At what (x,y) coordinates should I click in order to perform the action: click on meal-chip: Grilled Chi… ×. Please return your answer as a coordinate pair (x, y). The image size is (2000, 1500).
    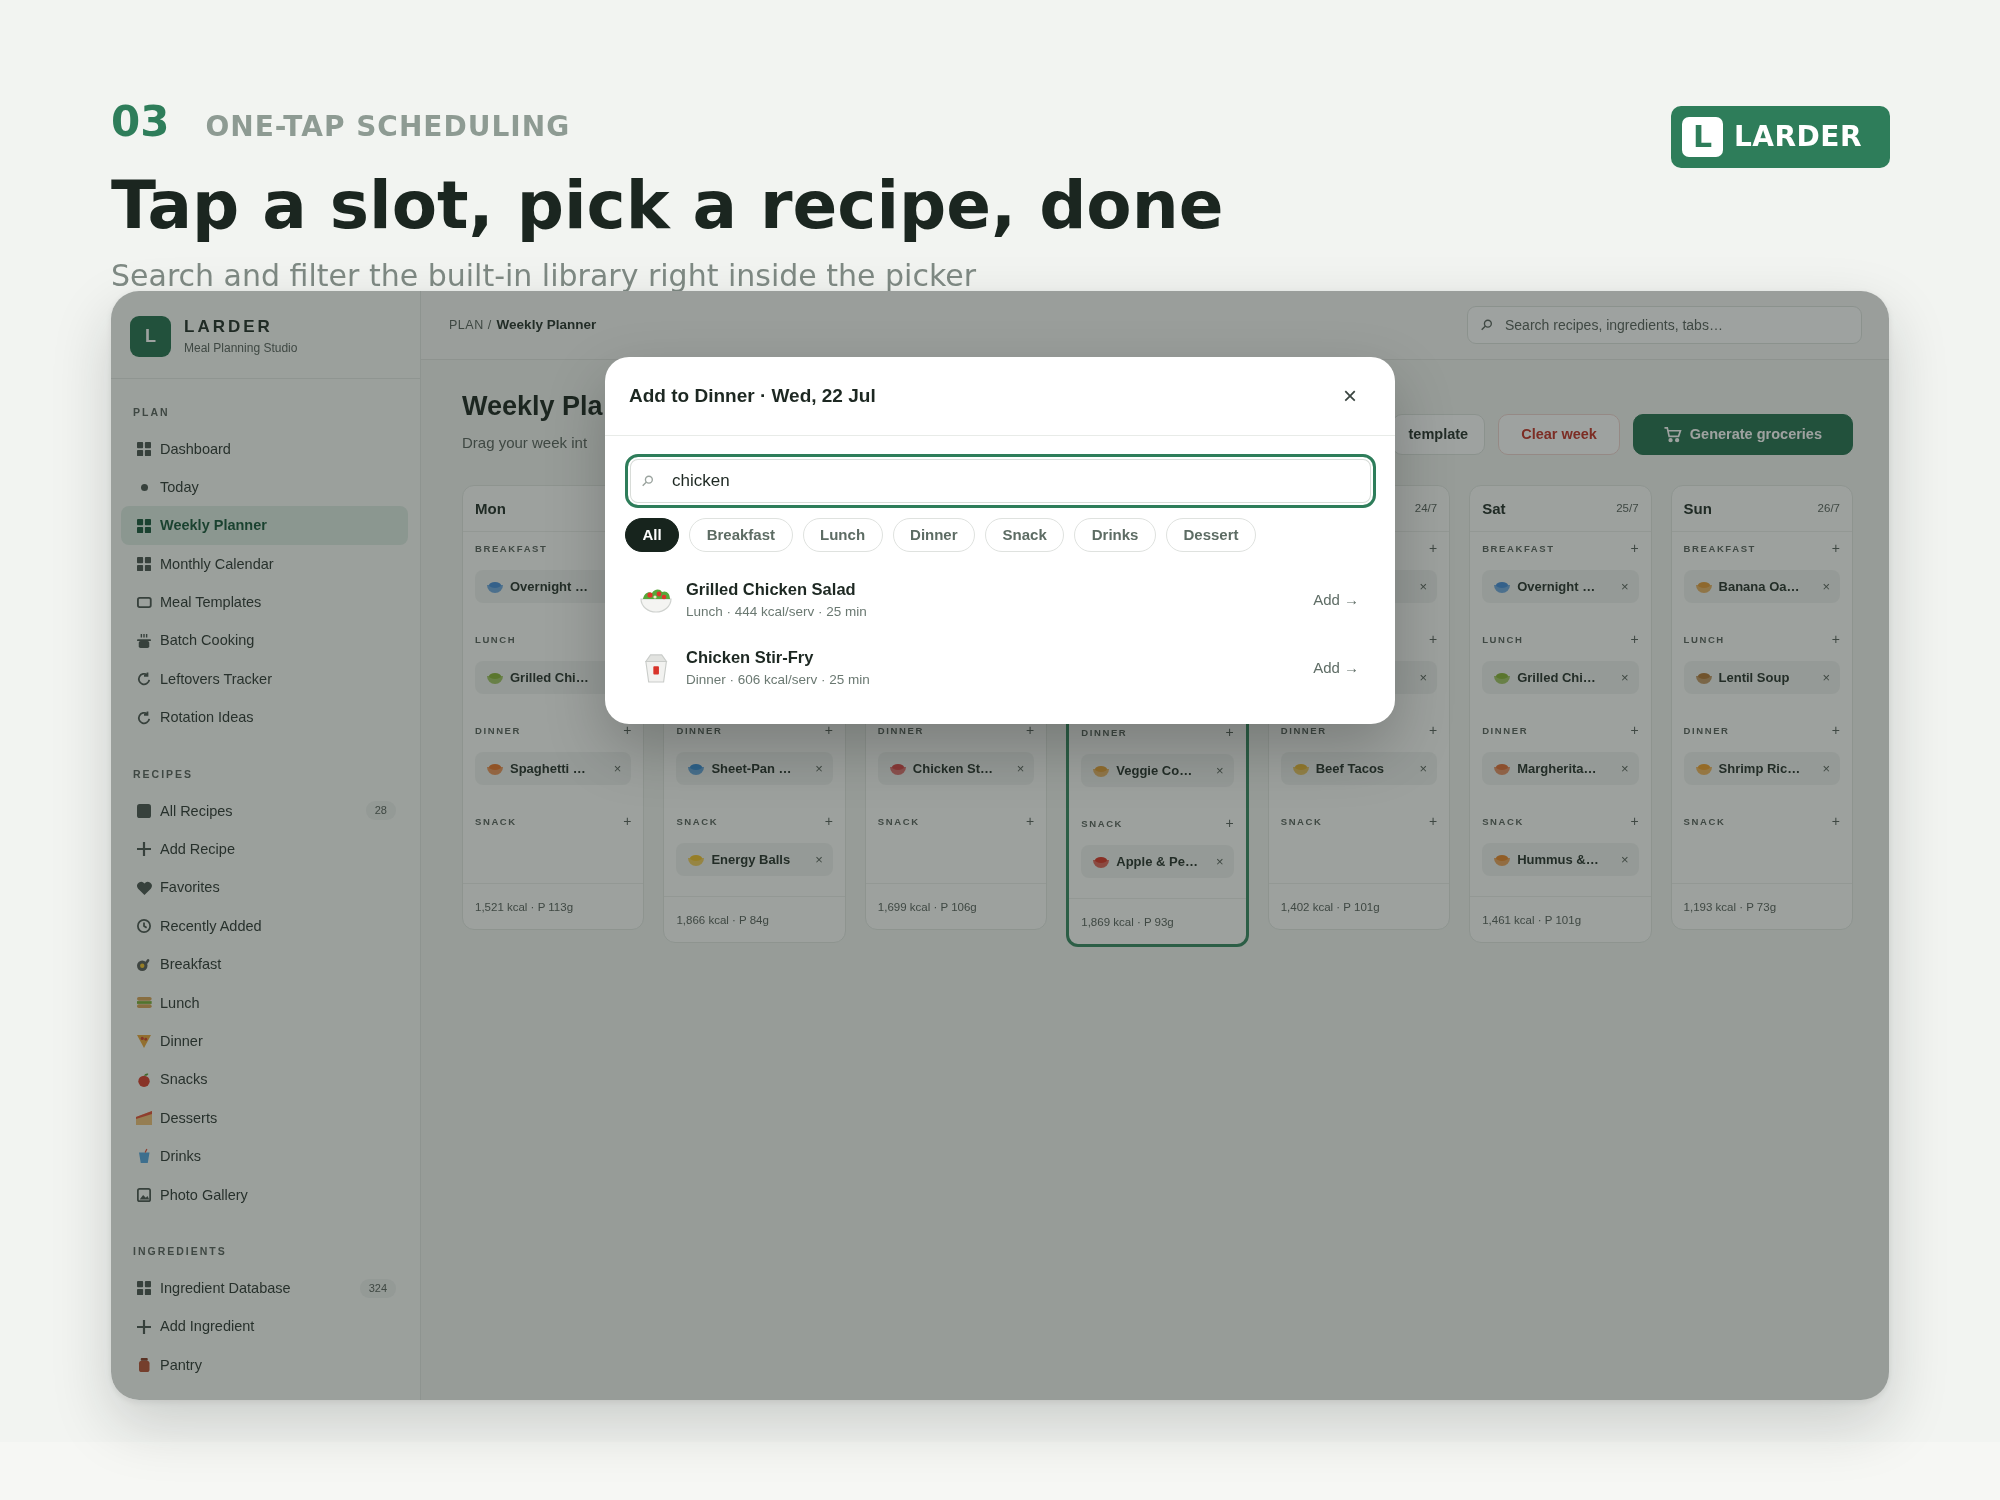
    Looking at the image, I should click on (1560, 677).